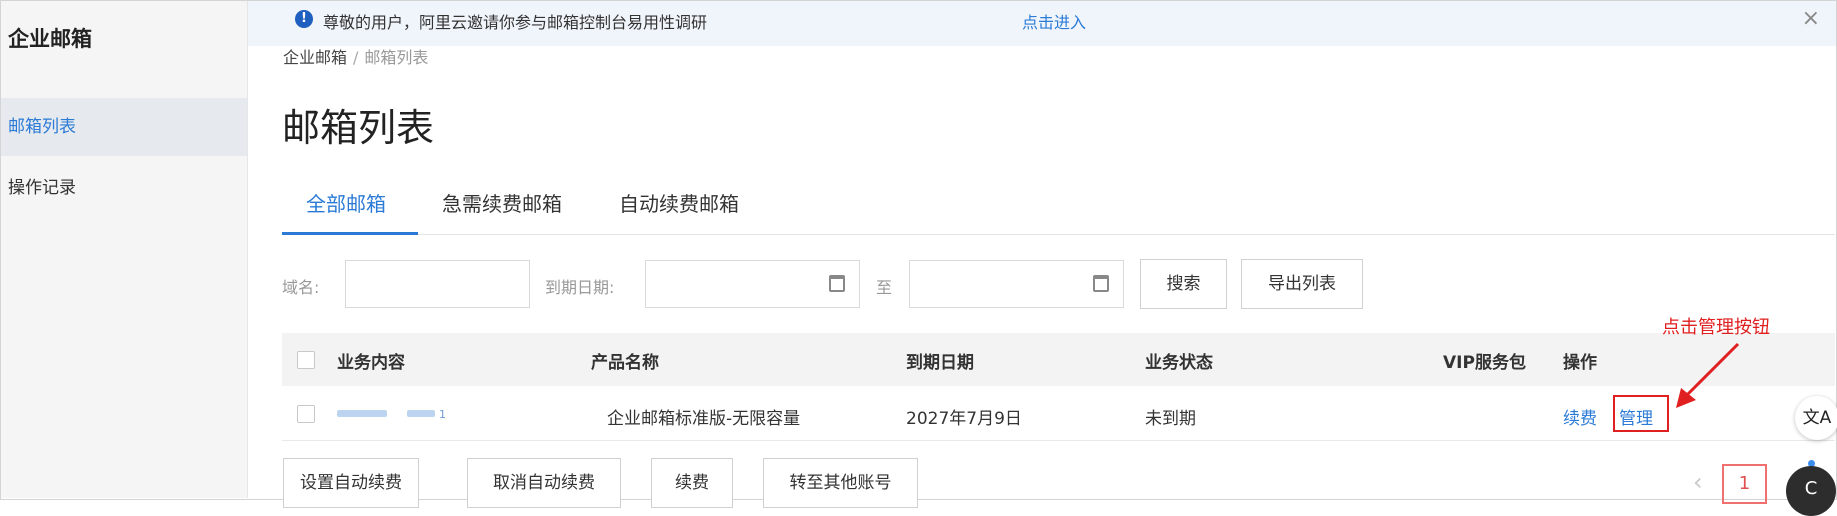 This screenshot has width=1837, height=516. What do you see at coordinates (1016, 284) in the screenshot?
I see `end-date-input` at bounding box center [1016, 284].